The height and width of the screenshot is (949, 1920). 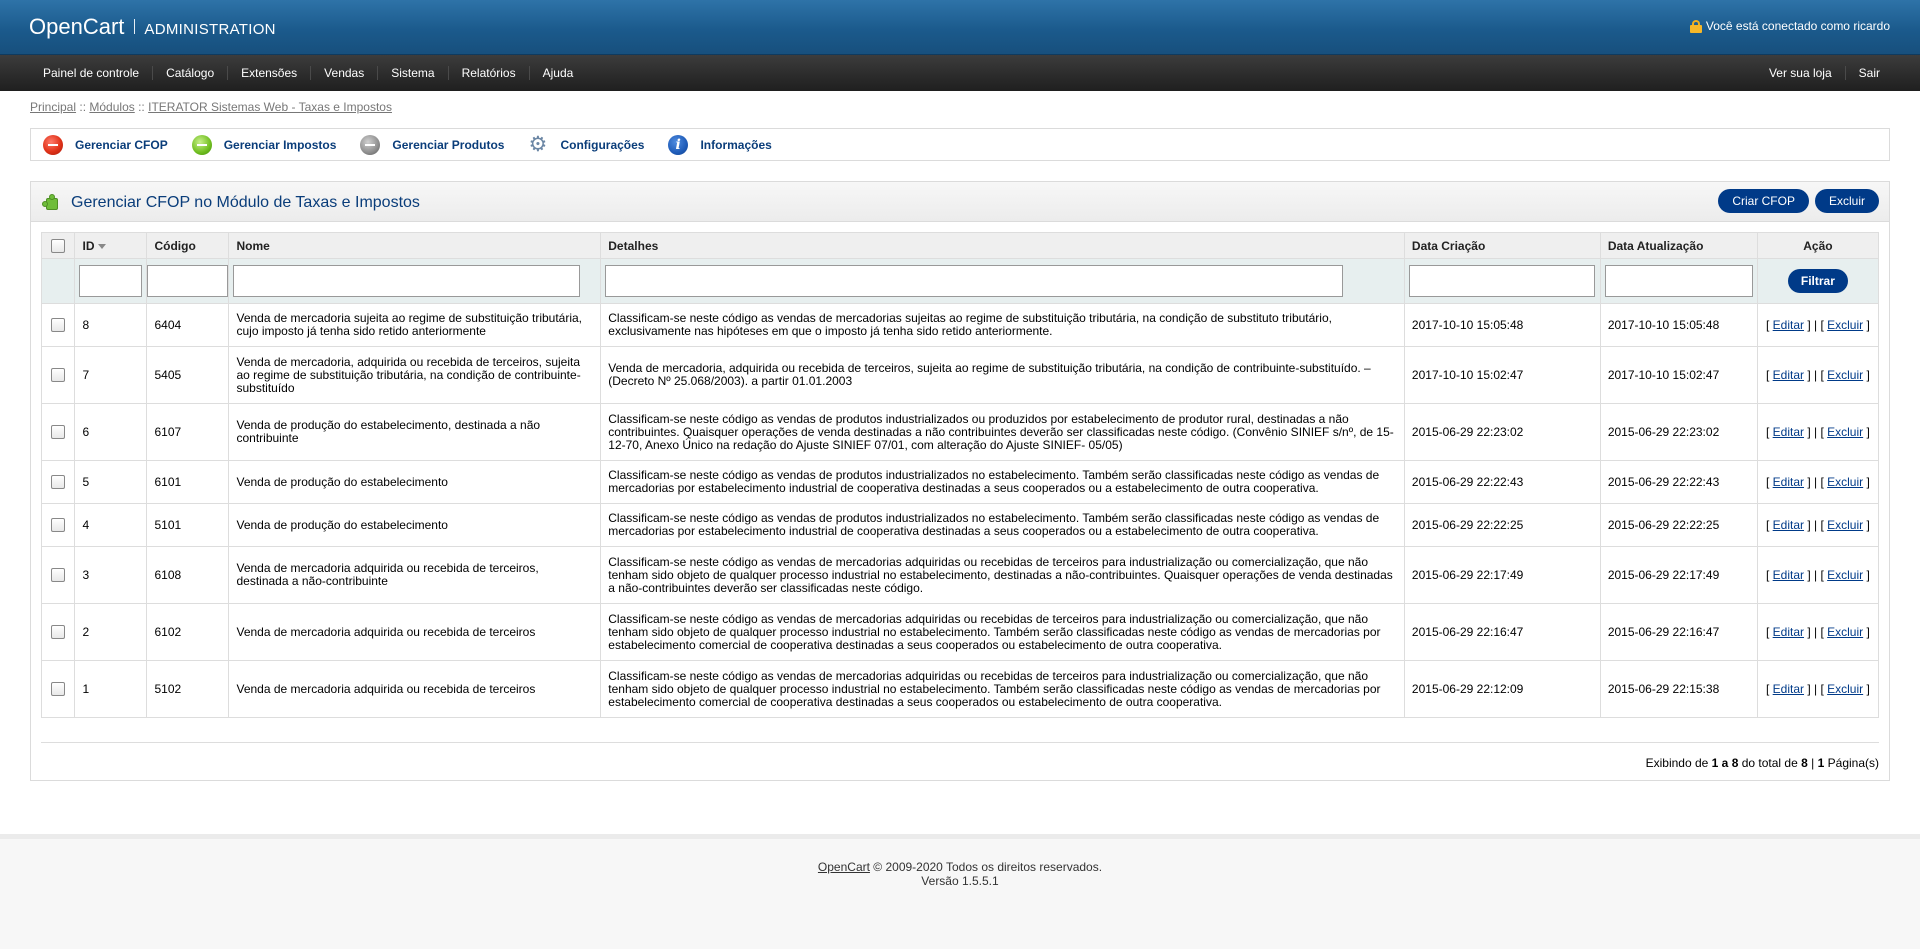 What do you see at coordinates (201, 144) in the screenshot?
I see `minus-circle-green-icon` at bounding box center [201, 144].